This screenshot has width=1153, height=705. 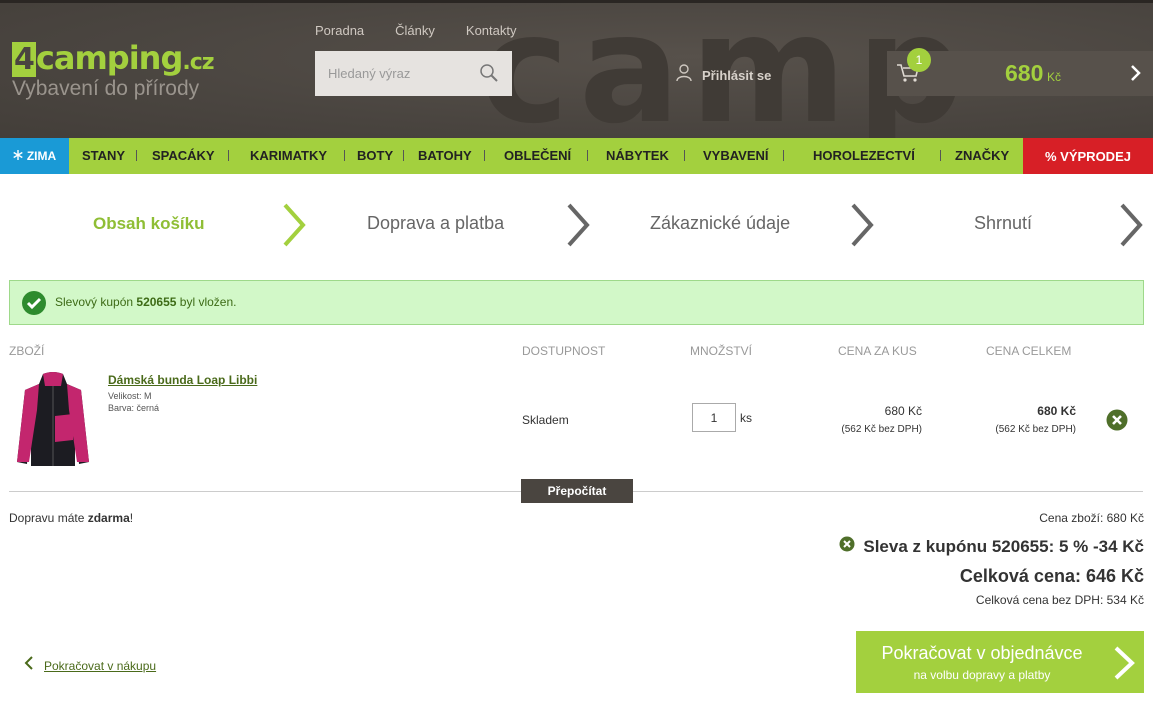 I want to click on recalculate-button: Přepočítat, so click(x=577, y=491).